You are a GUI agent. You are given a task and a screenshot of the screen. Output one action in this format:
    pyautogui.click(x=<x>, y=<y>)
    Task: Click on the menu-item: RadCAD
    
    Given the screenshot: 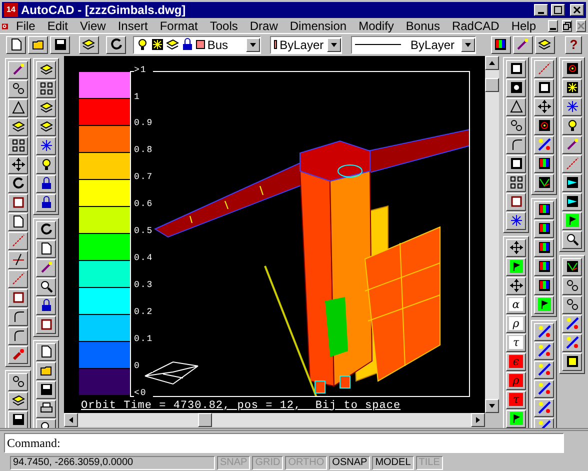 What is the action you would take?
    pyautogui.click(x=476, y=26)
    